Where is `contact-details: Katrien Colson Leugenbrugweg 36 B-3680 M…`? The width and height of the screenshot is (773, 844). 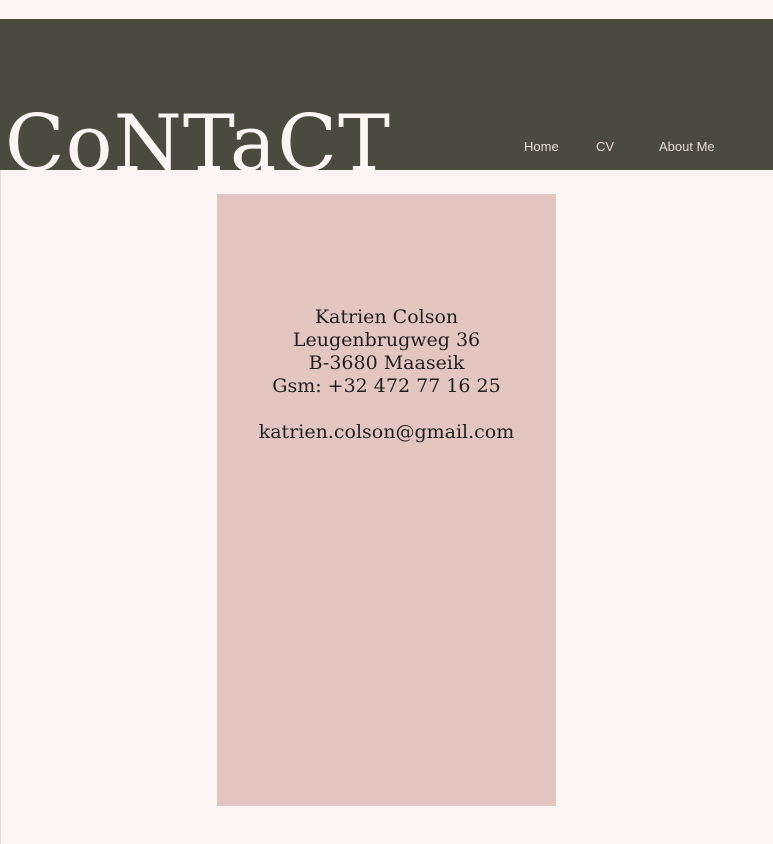 contact-details: Katrien Colson Leugenbrugweg 36 B-3680 M… is located at coordinates (386, 375).